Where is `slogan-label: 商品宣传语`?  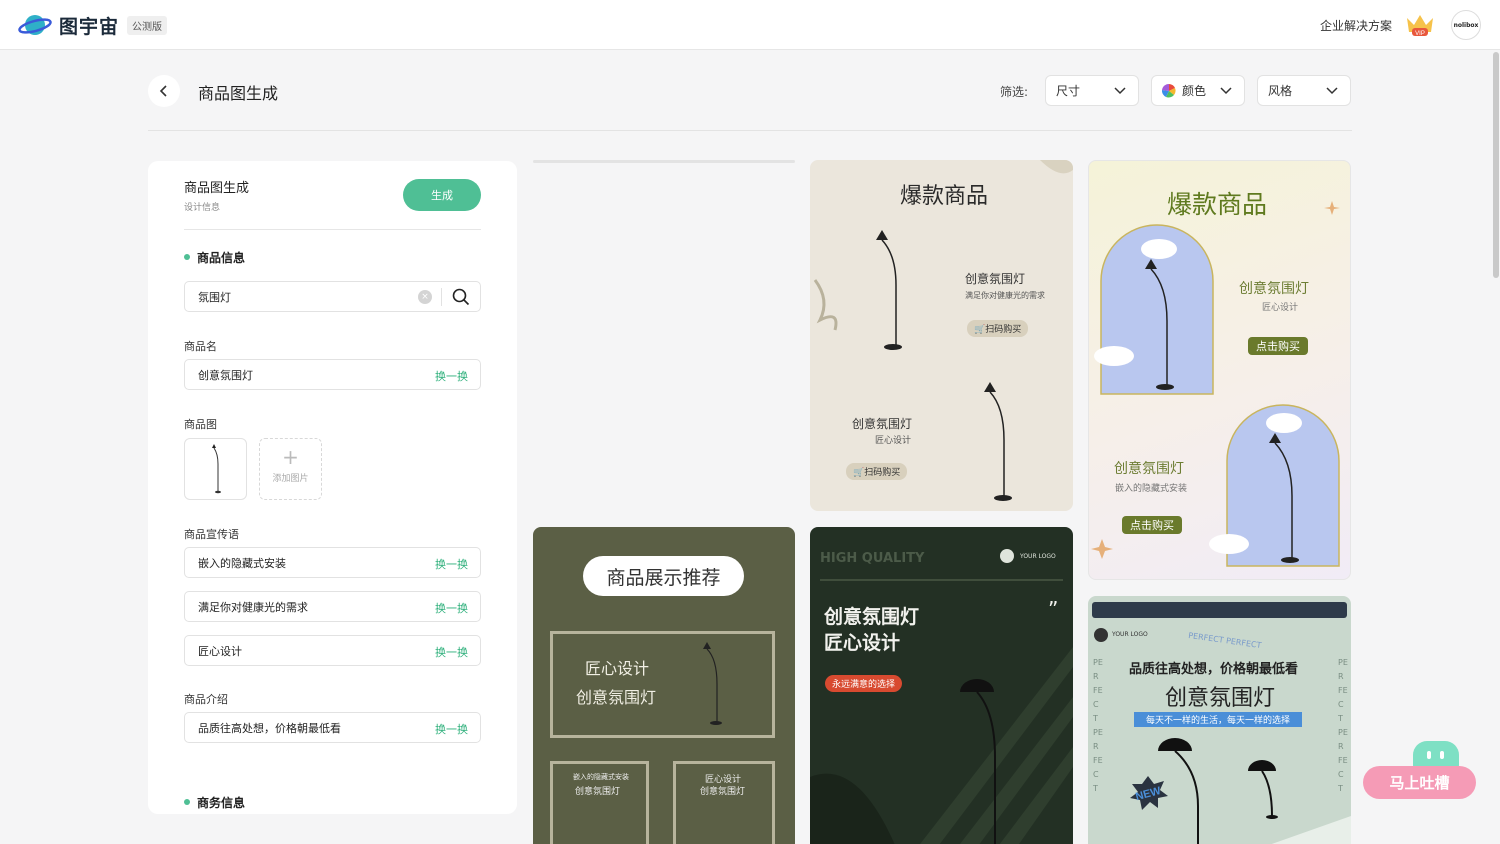
slogan-label: 商品宣传语 is located at coordinates (211, 534).